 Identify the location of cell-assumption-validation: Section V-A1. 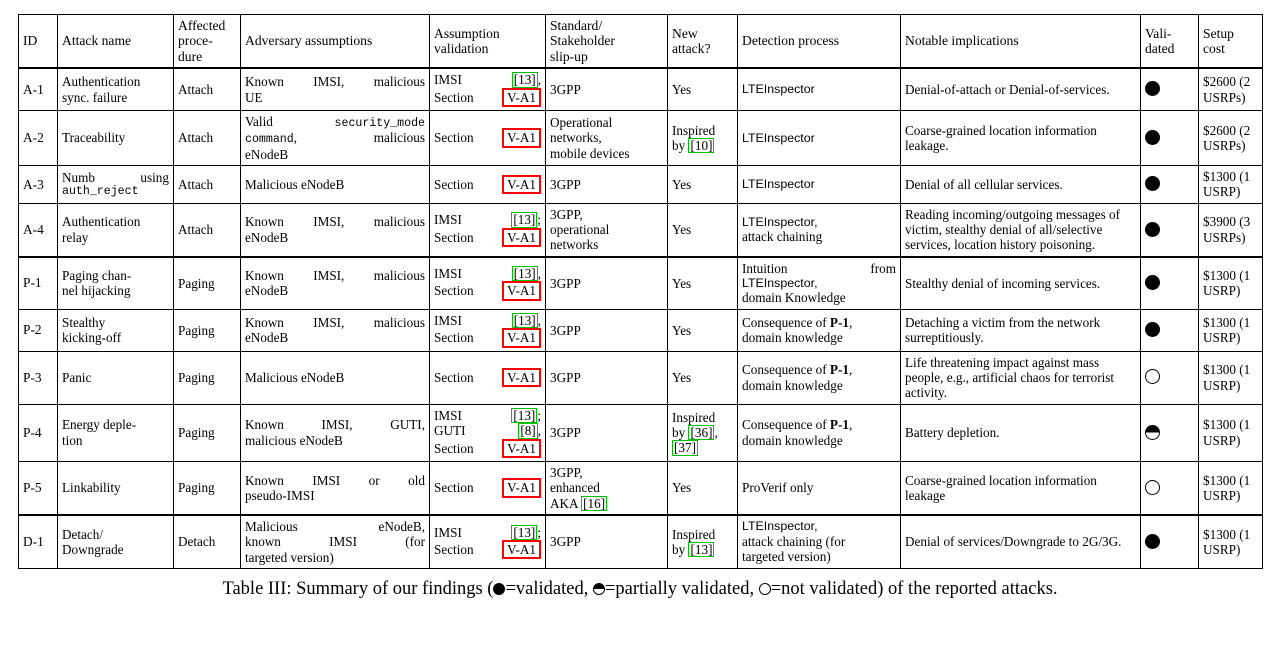
(487, 184).